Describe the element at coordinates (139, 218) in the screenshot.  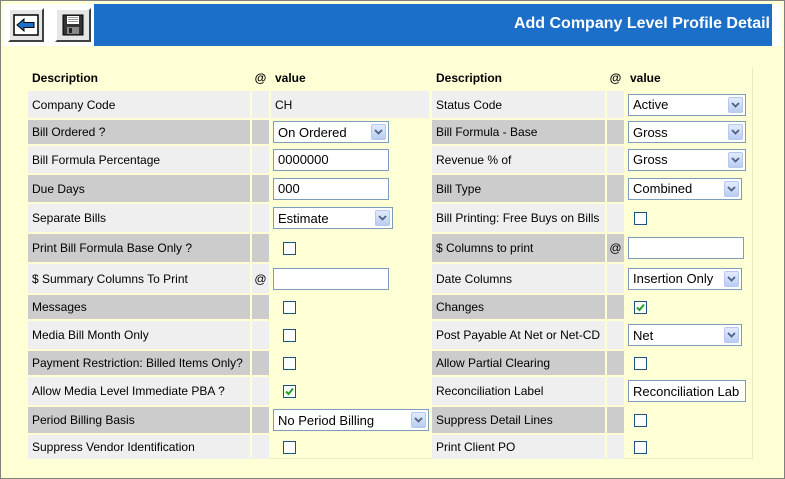
I see `separate-bills-label: Separate Bills` at that location.